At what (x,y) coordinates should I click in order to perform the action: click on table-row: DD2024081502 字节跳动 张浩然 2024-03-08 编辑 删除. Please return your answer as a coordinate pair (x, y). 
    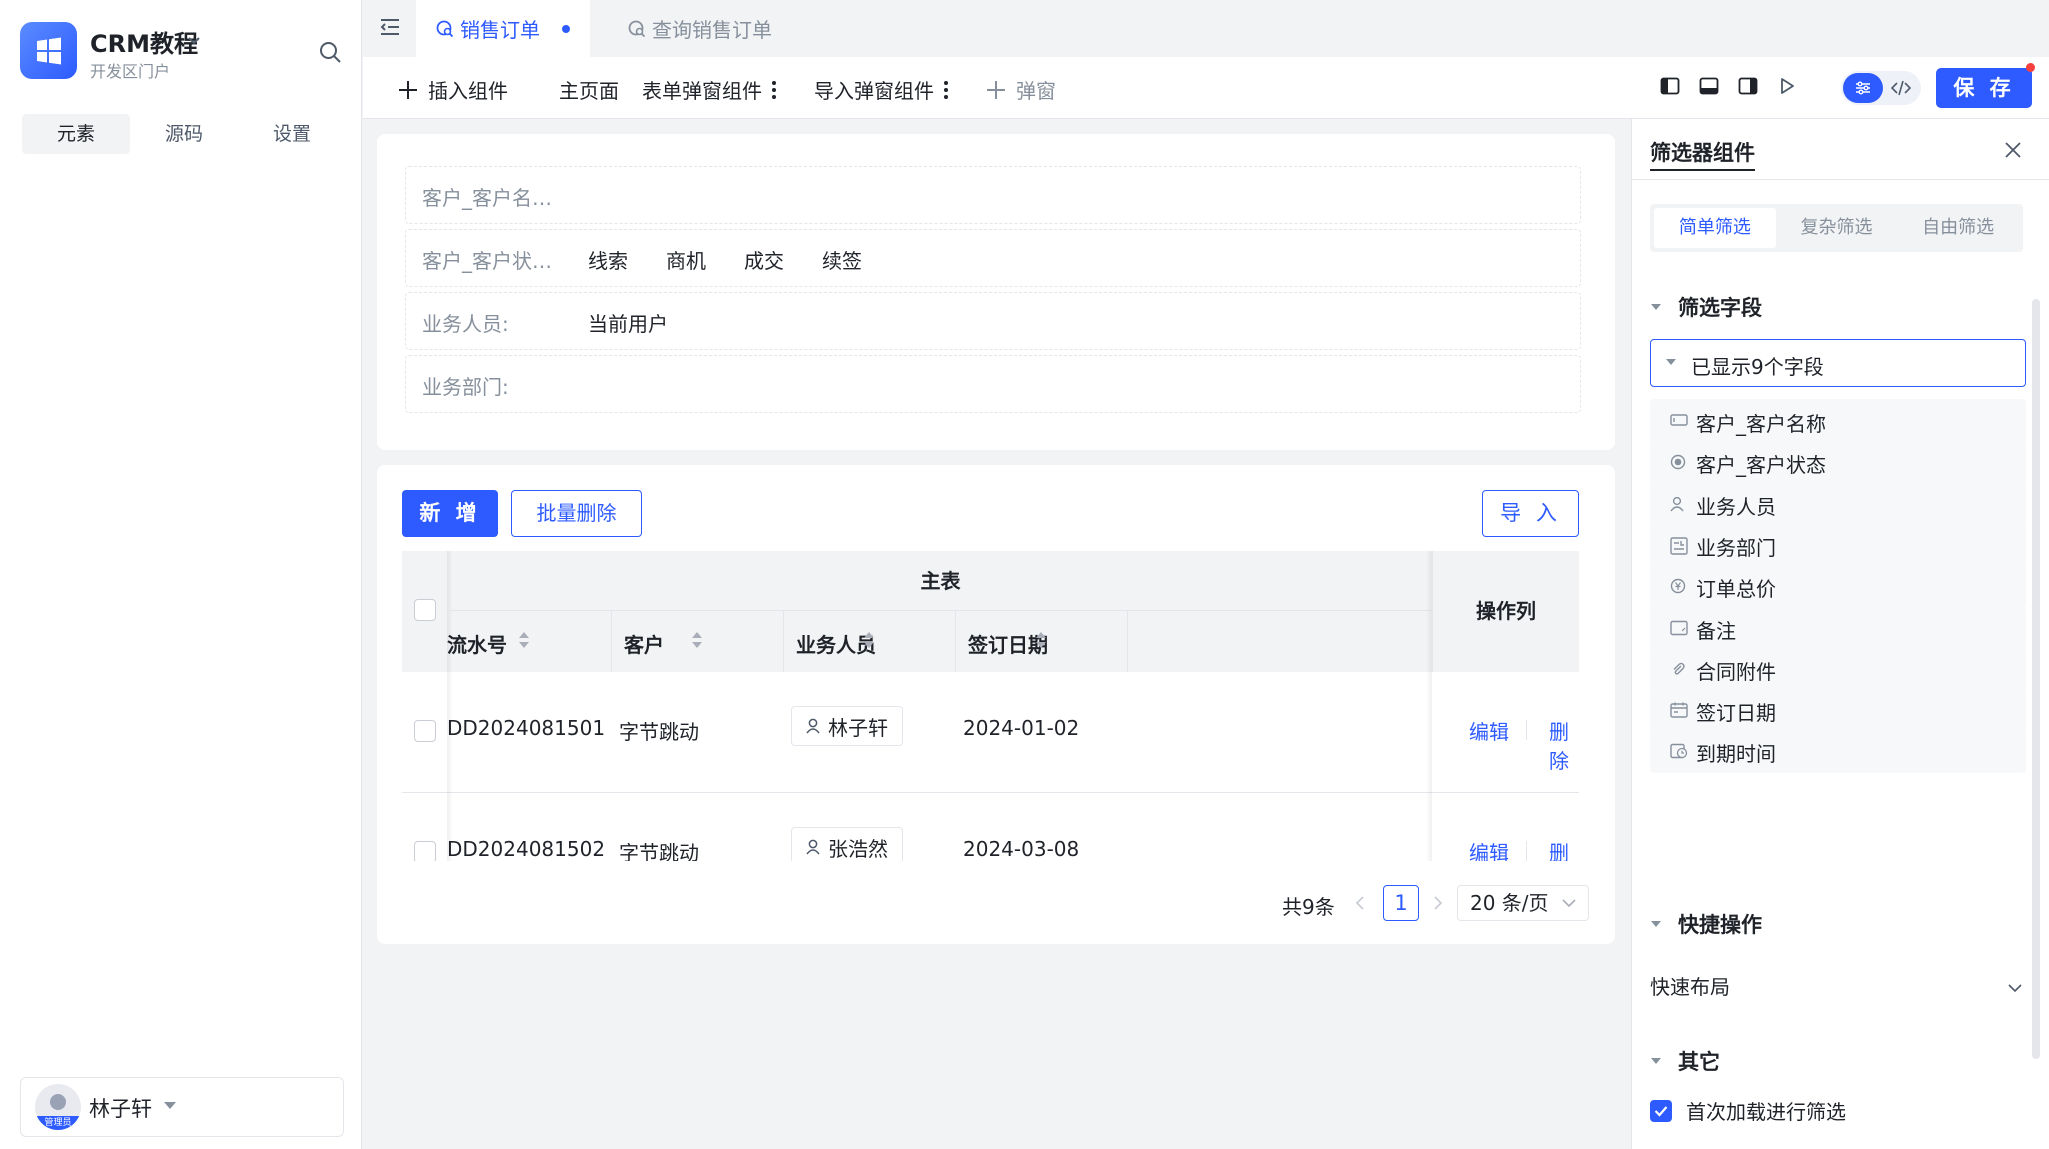
    Looking at the image, I should click on (990, 827).